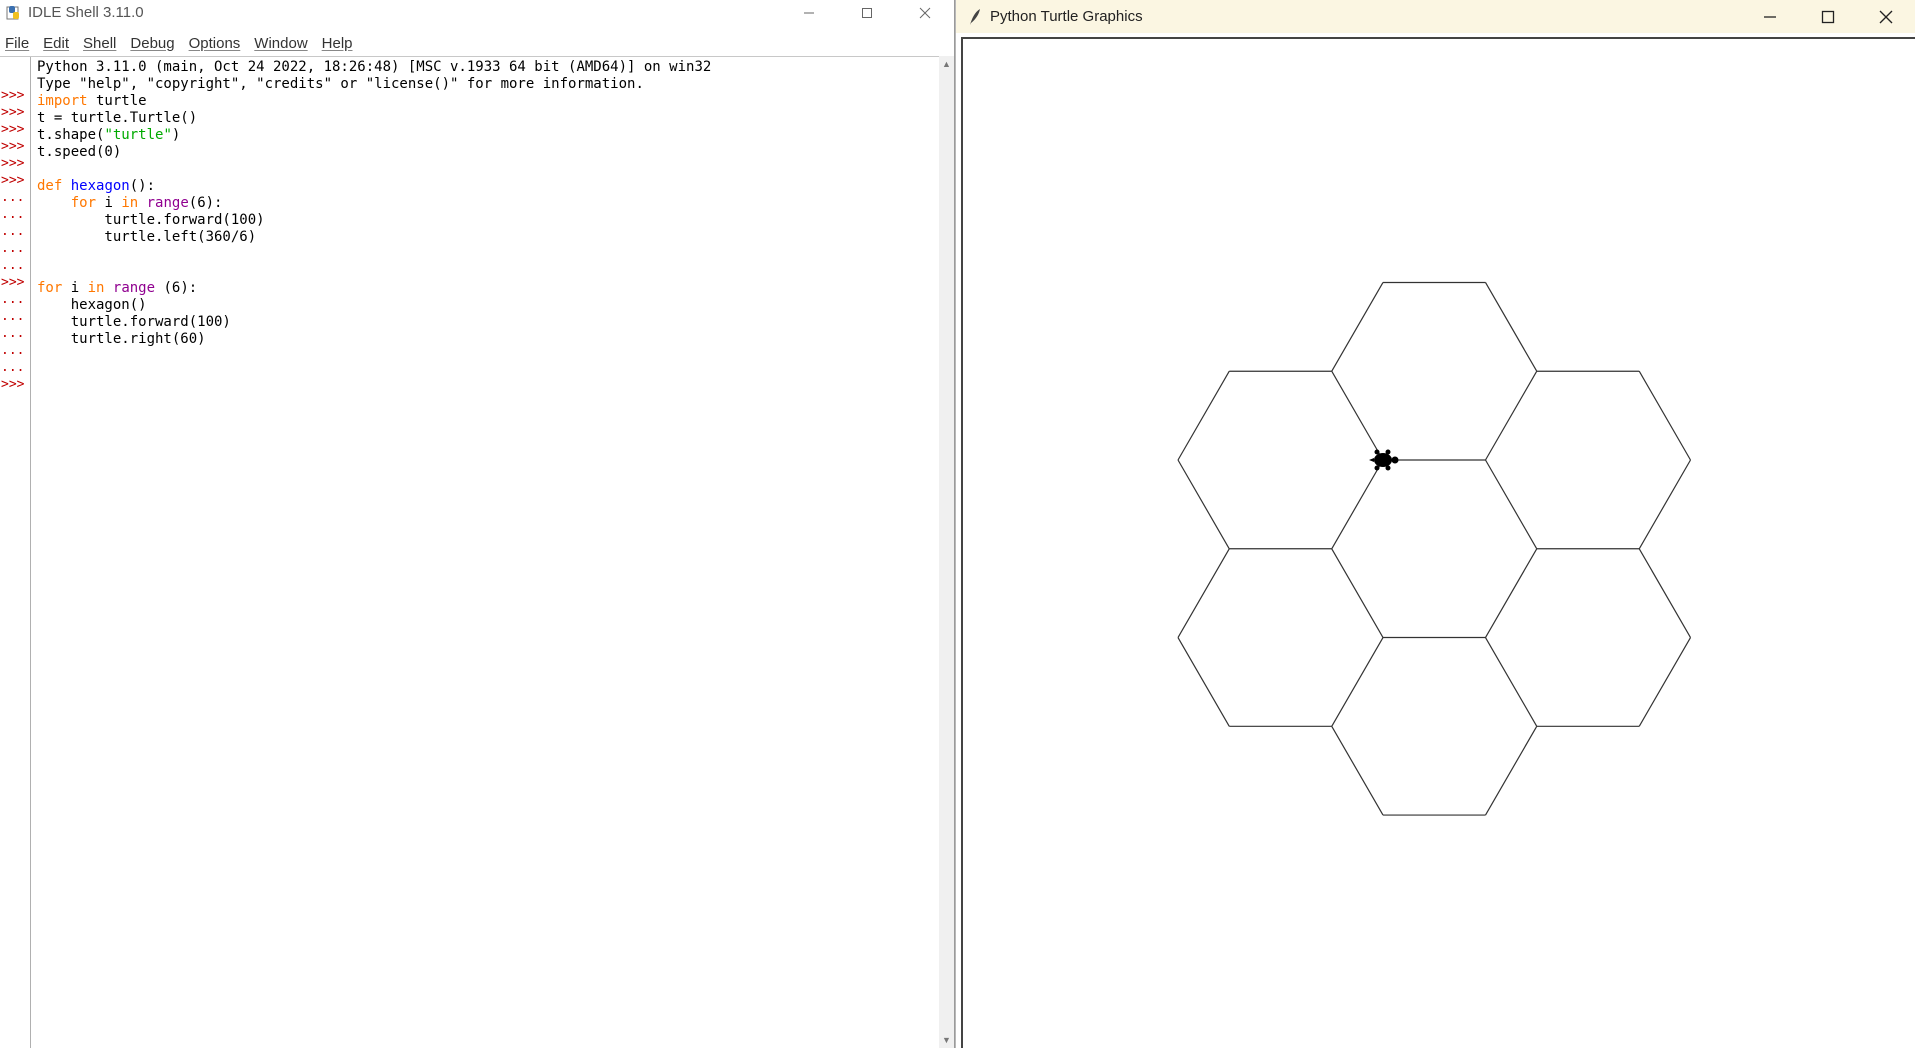  What do you see at coordinates (117, 118) in the screenshot?
I see `code-line: t = turtle.Turtle()` at bounding box center [117, 118].